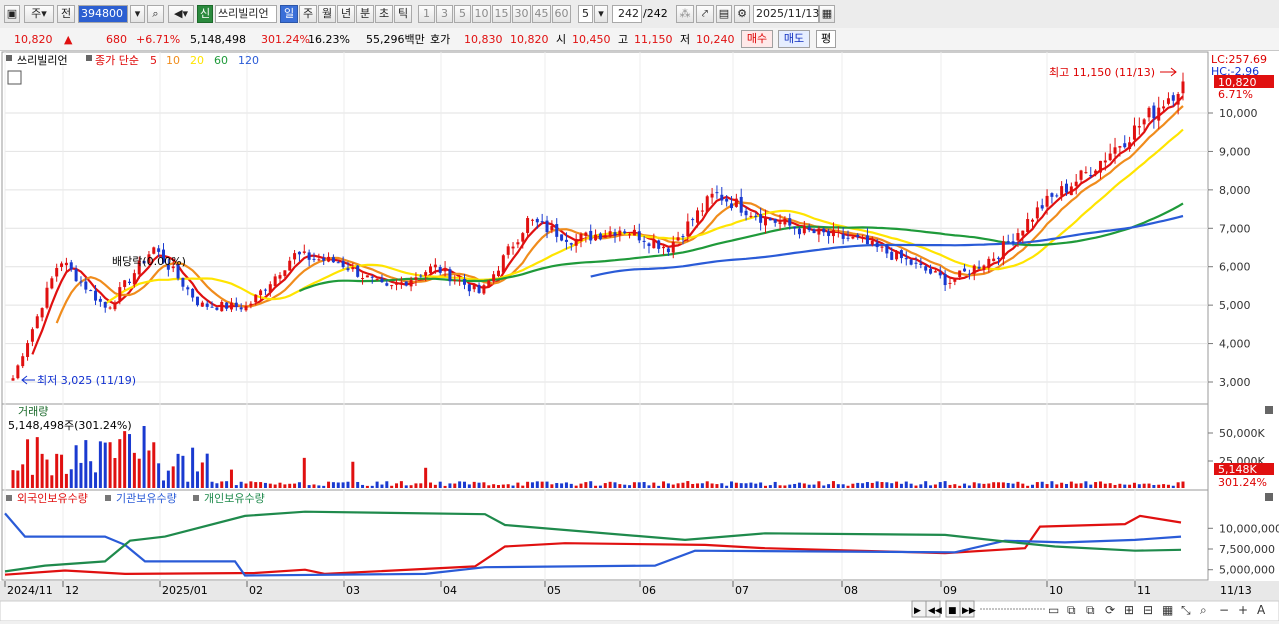  Describe the element at coordinates (365, 14) in the screenshot. I see `period-tab-4: 분` at that location.